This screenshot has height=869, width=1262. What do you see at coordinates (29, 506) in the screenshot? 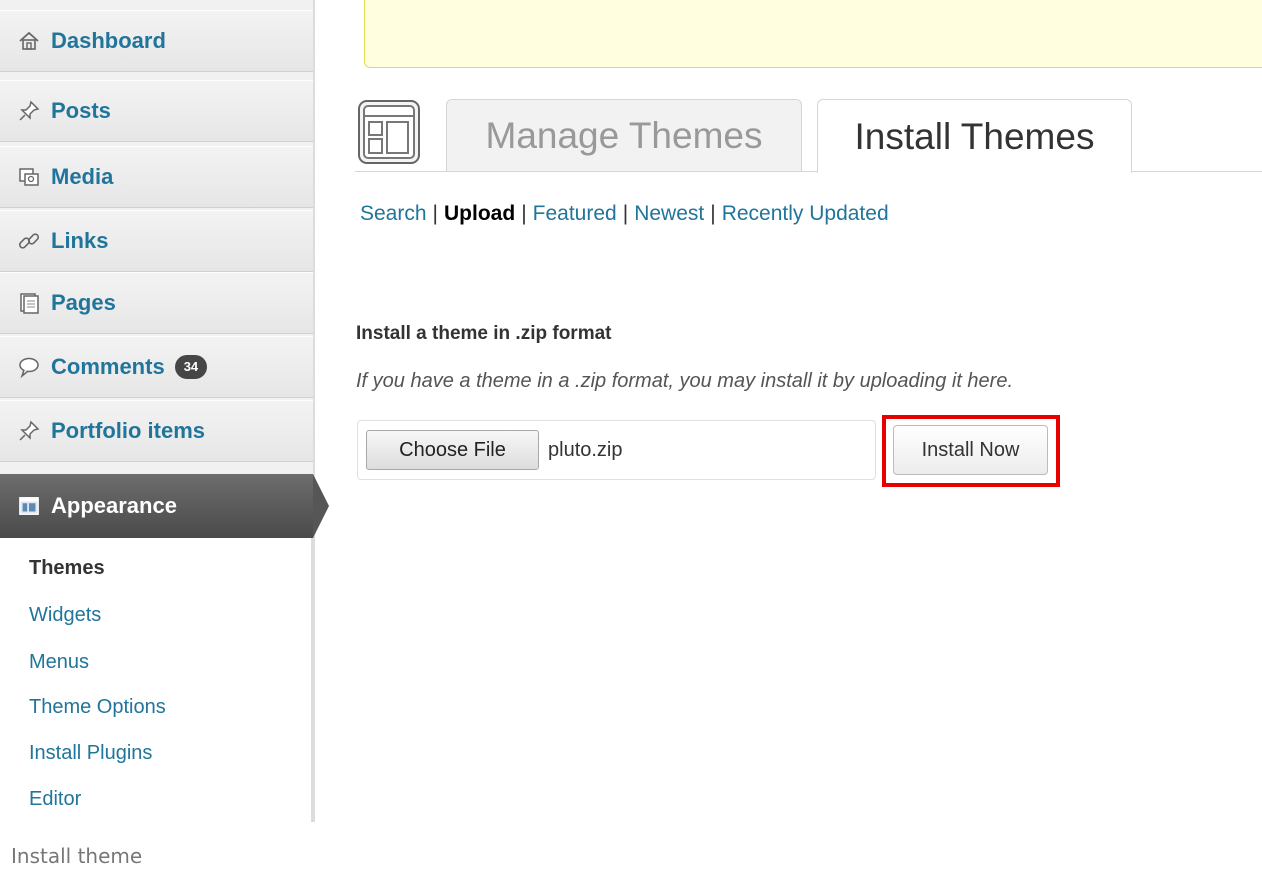
I see `appearance-icon` at bounding box center [29, 506].